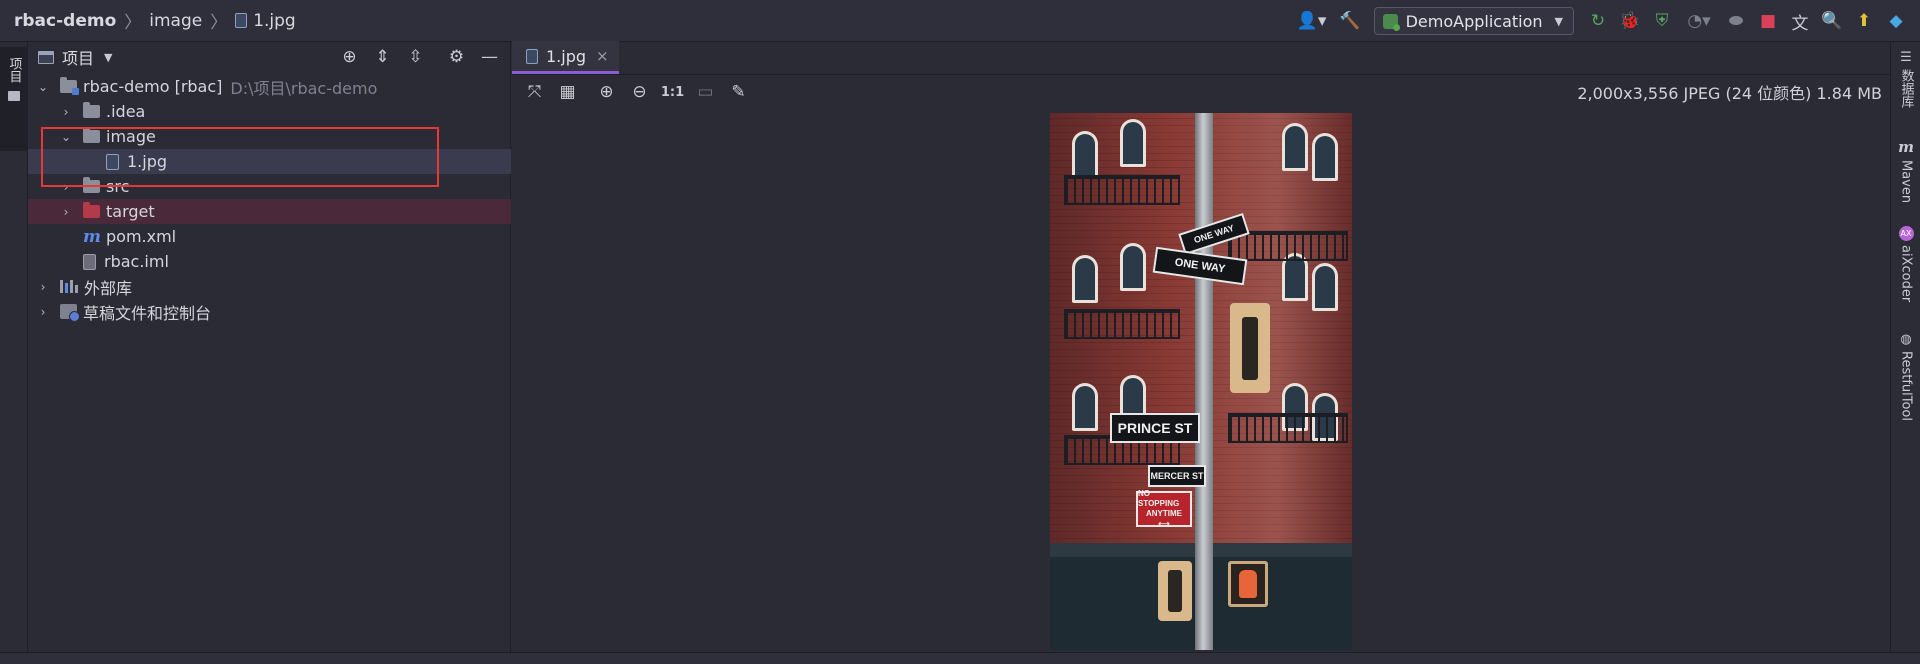 This screenshot has height=664, width=1920. What do you see at coordinates (108, 57) in the screenshot?
I see `chevron-down-icon: ▼` at bounding box center [108, 57].